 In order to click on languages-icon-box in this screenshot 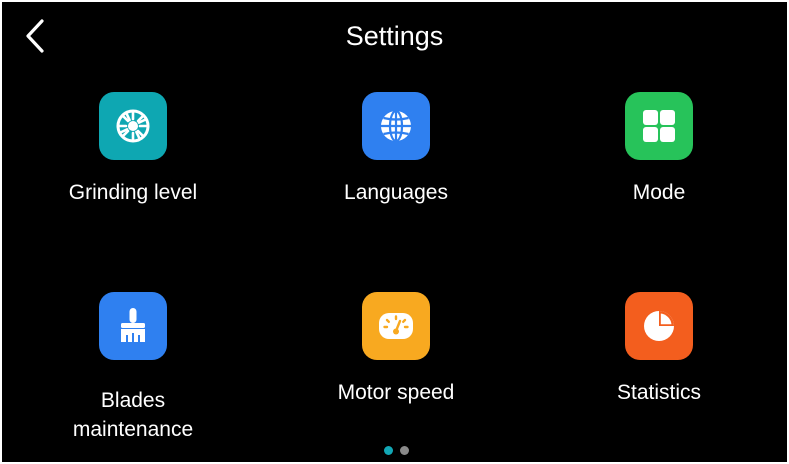, I will do `click(396, 126)`.